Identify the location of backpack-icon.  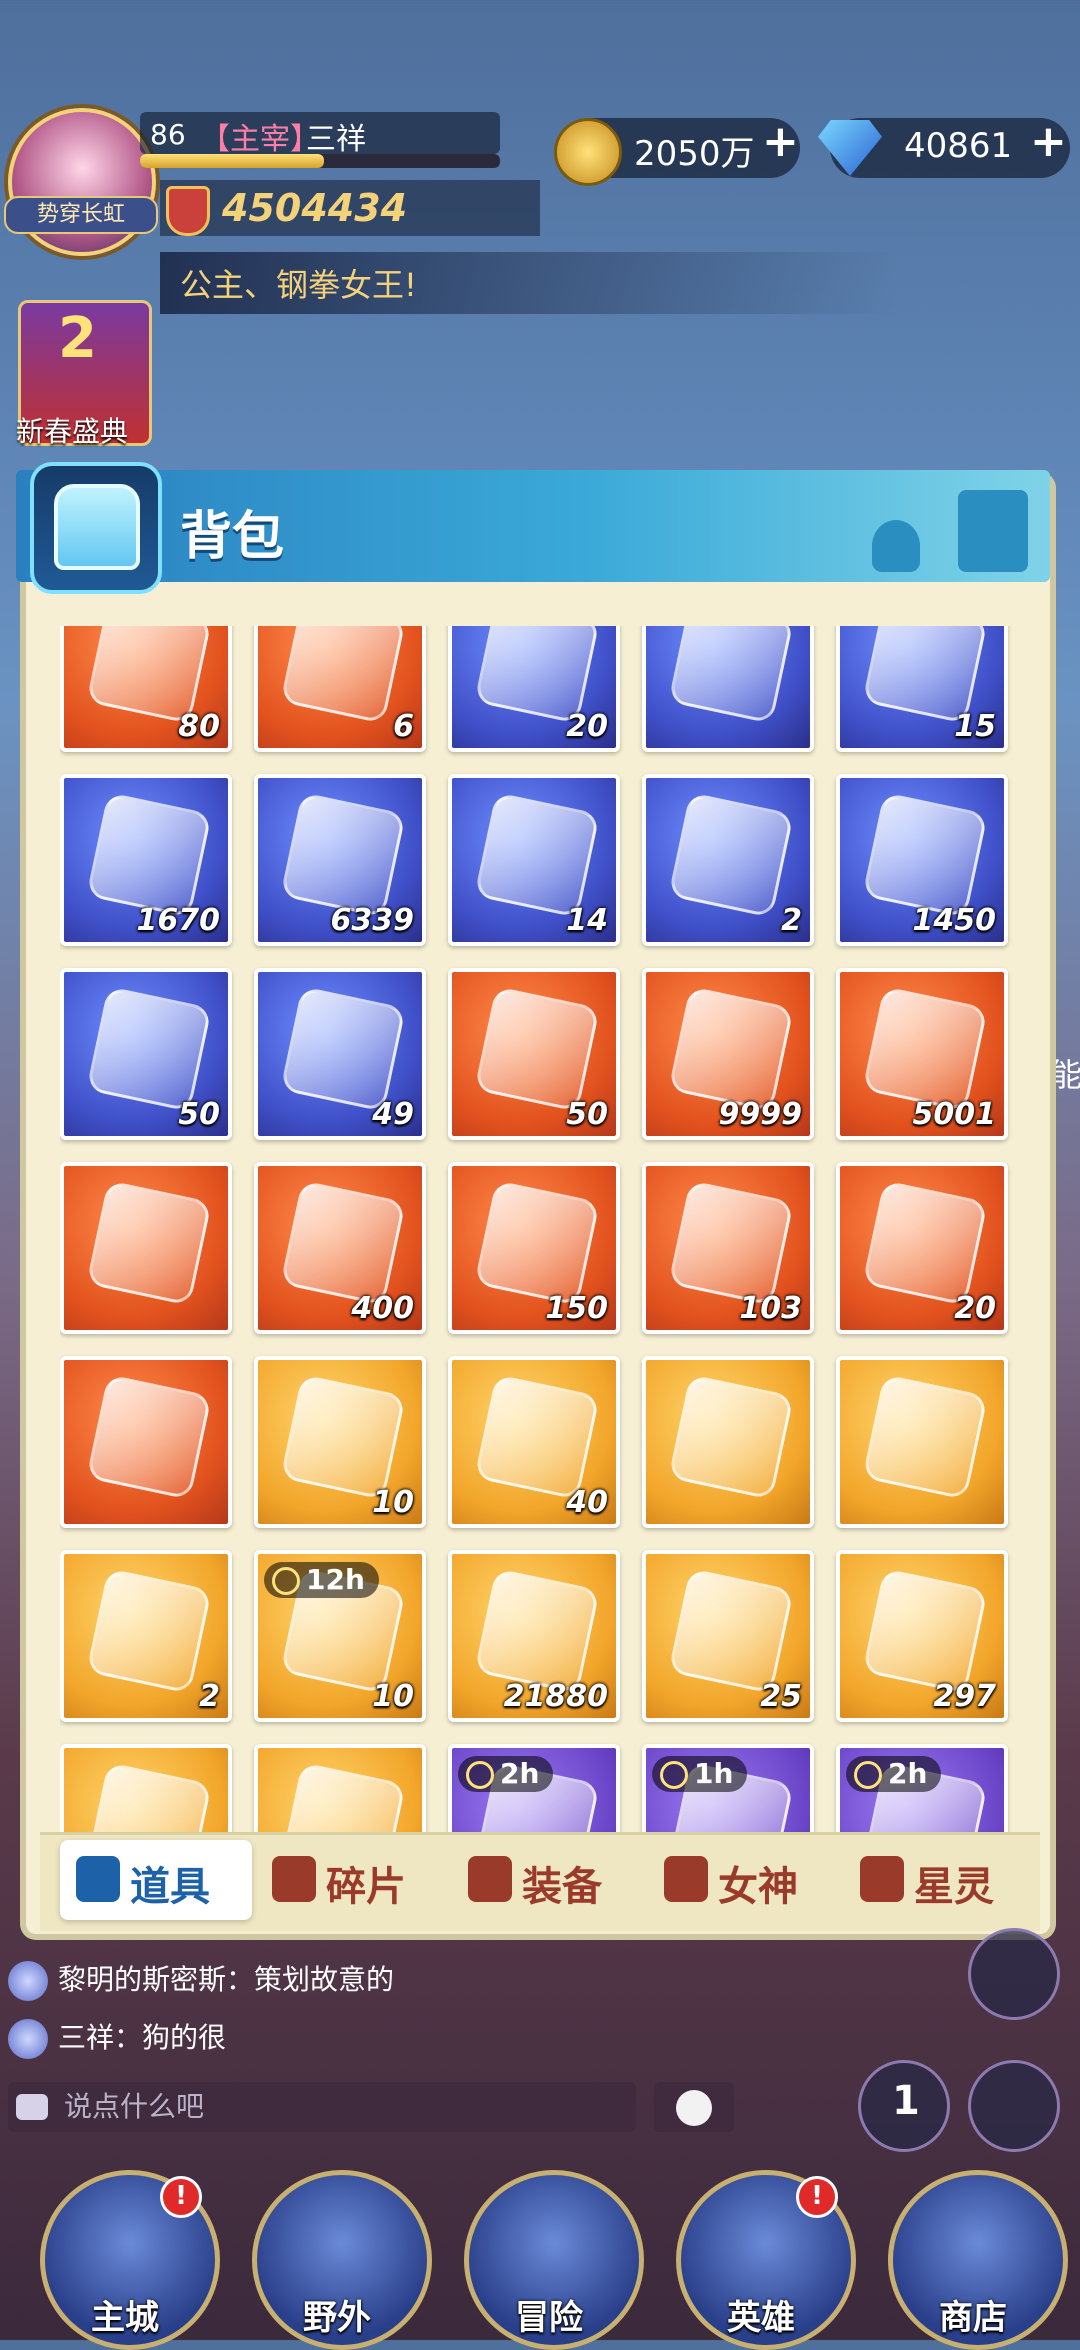
(97, 527).